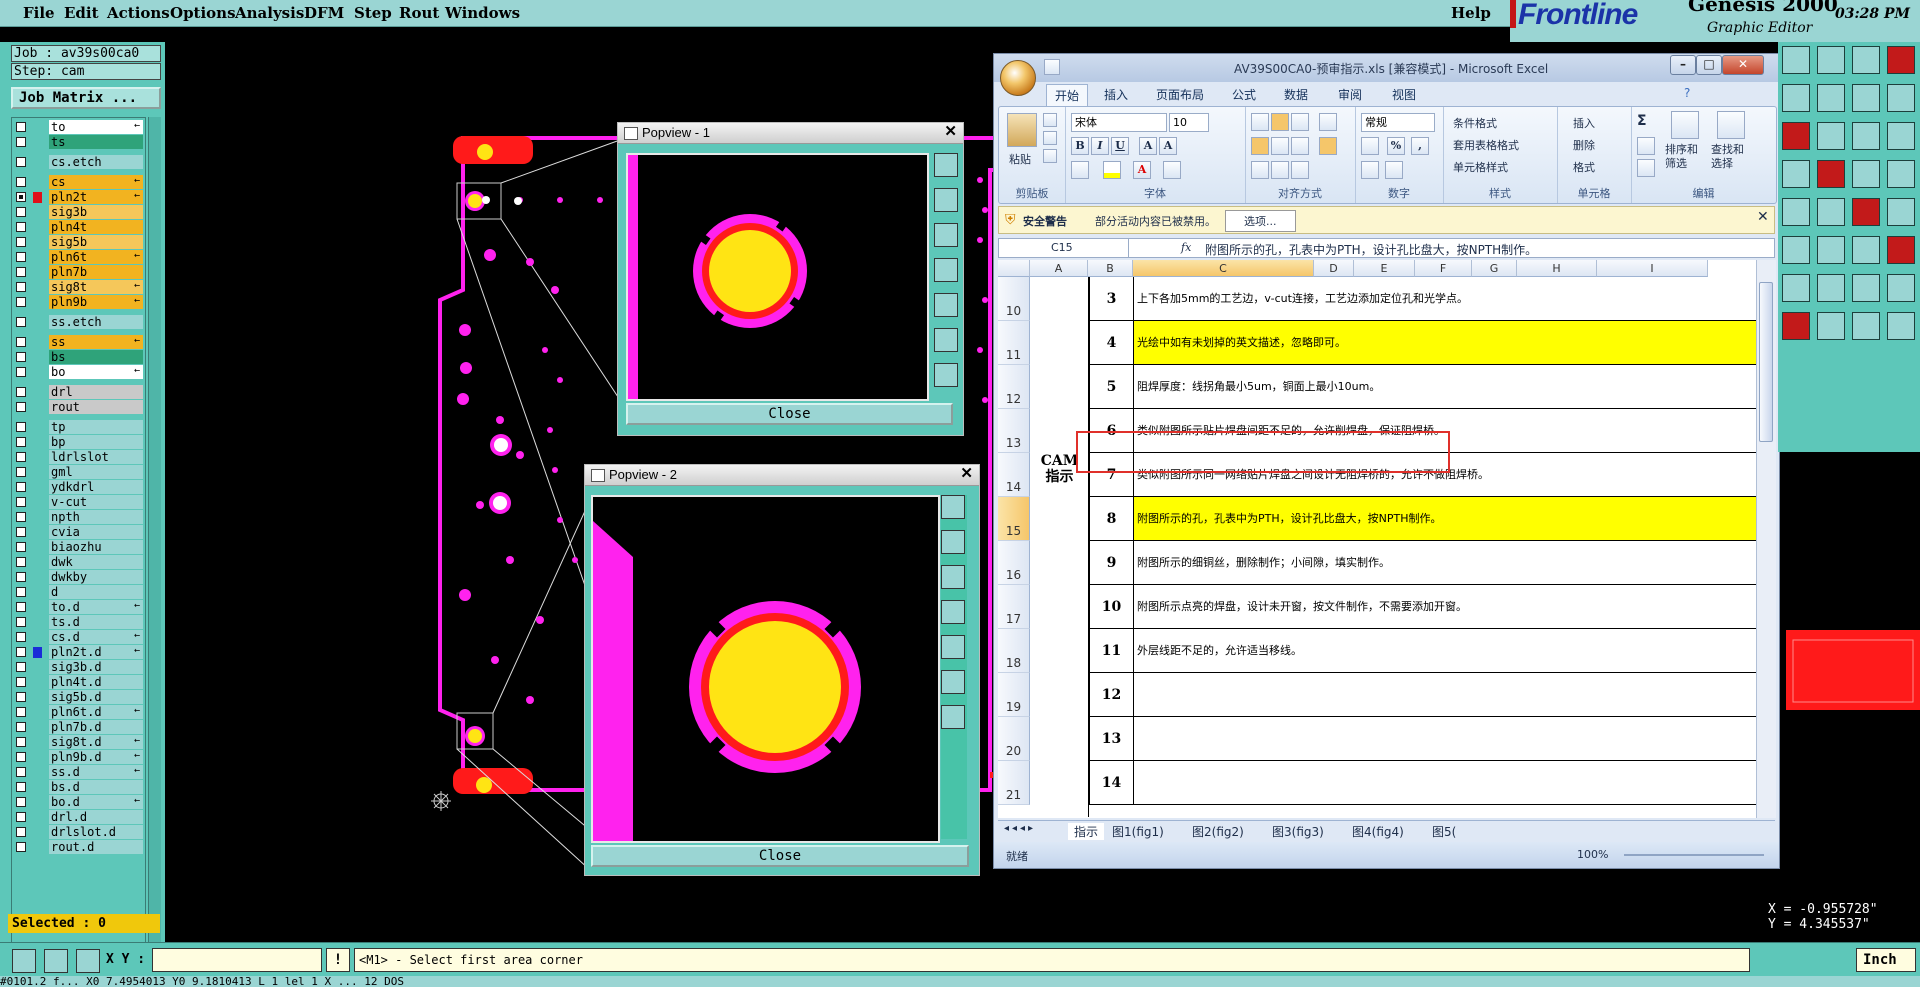  What do you see at coordinates (96, 517) in the screenshot?
I see `layer-name: npth` at bounding box center [96, 517].